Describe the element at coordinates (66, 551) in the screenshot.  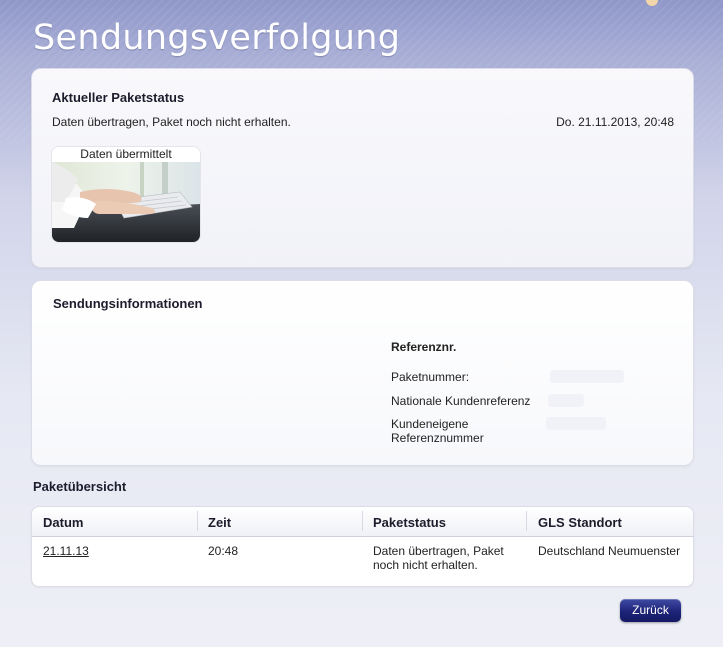
I see `row-date-link: 21.11.13` at that location.